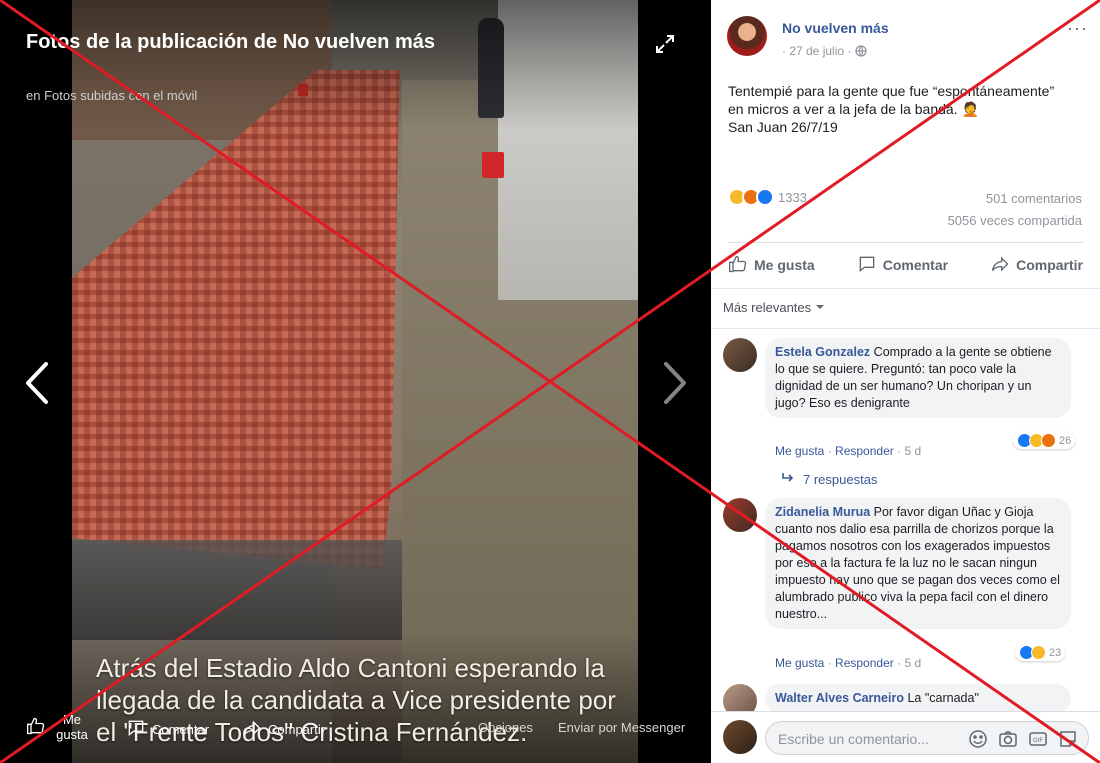 The width and height of the screenshot is (1100, 763). Describe the element at coordinates (355, 65) in the screenshot. I see `top-shade` at that location.